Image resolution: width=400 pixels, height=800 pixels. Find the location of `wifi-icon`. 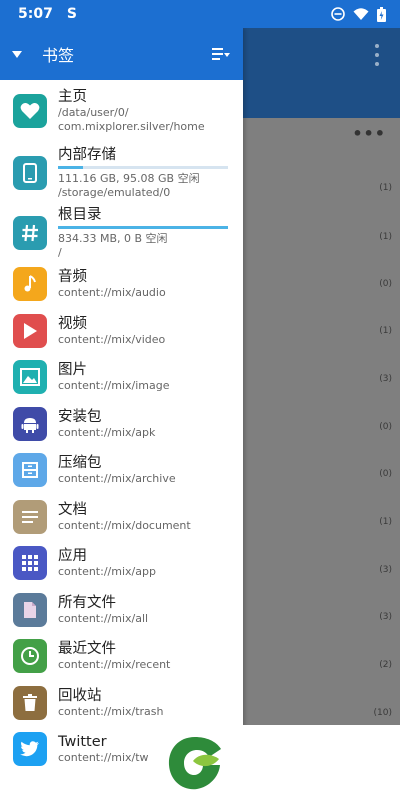

wifi-icon is located at coordinates (361, 14).